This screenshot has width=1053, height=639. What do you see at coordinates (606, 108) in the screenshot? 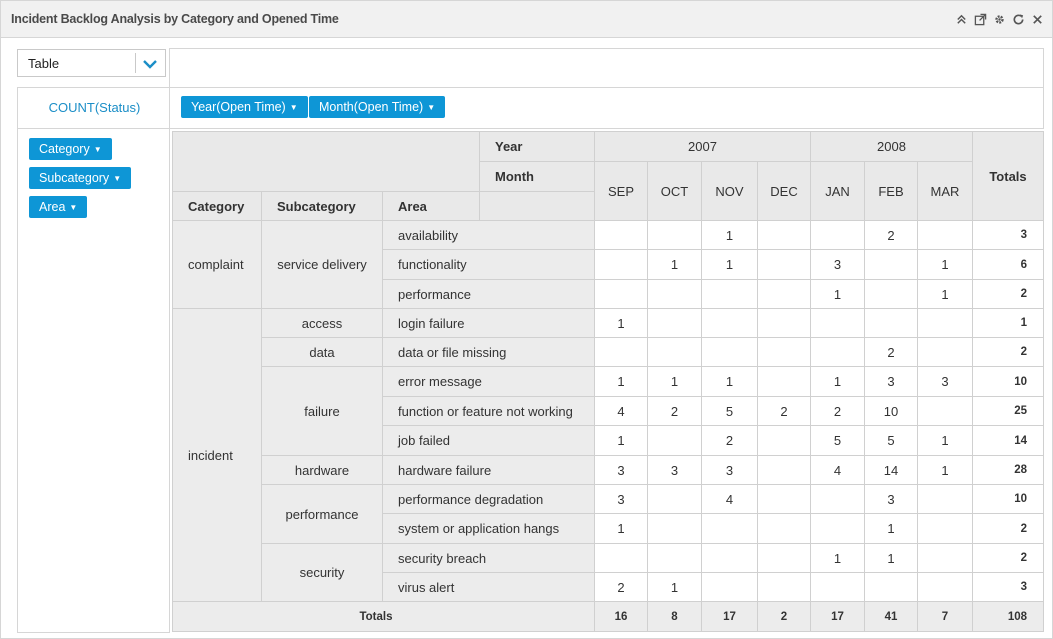
I see `column-drop-zone: Year(Open Time) ▼ Month(Open Time) ▼` at bounding box center [606, 108].